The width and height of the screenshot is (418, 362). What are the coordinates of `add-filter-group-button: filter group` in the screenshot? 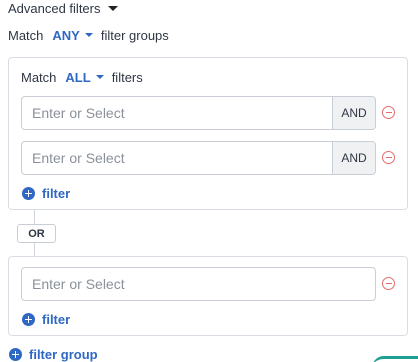 It's located at (53, 354).